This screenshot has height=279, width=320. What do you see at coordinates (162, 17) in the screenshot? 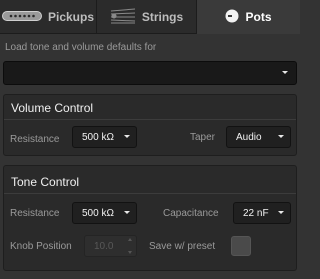
I see `tab-strings-label: Strings` at bounding box center [162, 17].